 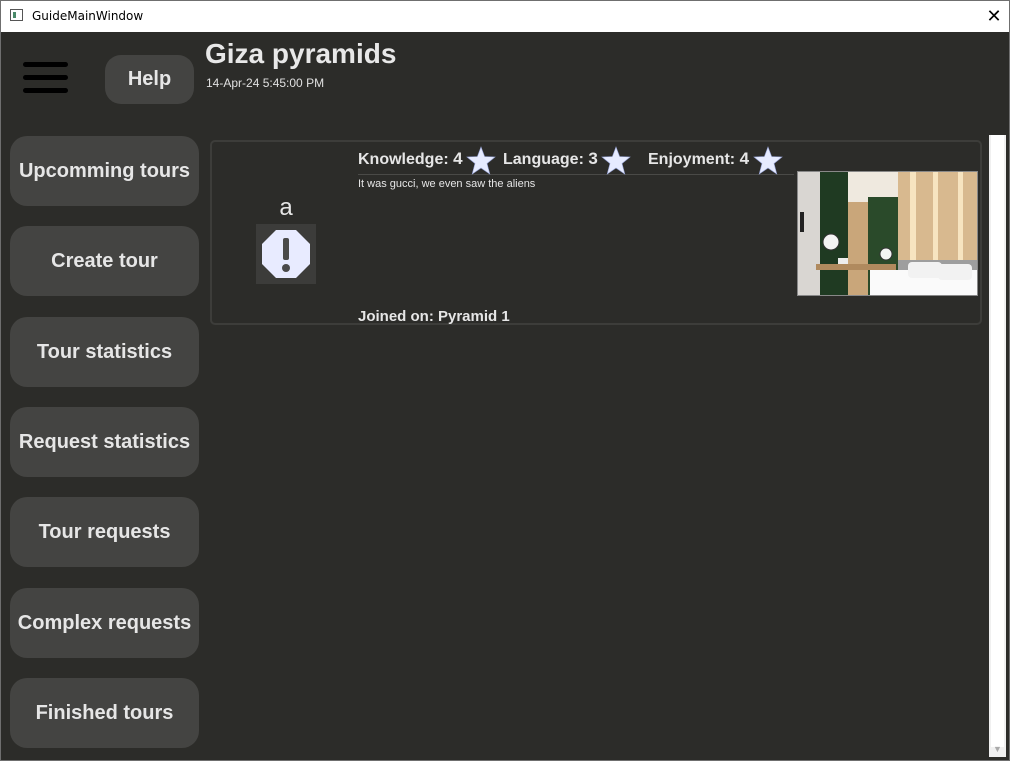 What do you see at coordinates (887, 233) in the screenshot?
I see `hotel-room-photo` at bounding box center [887, 233].